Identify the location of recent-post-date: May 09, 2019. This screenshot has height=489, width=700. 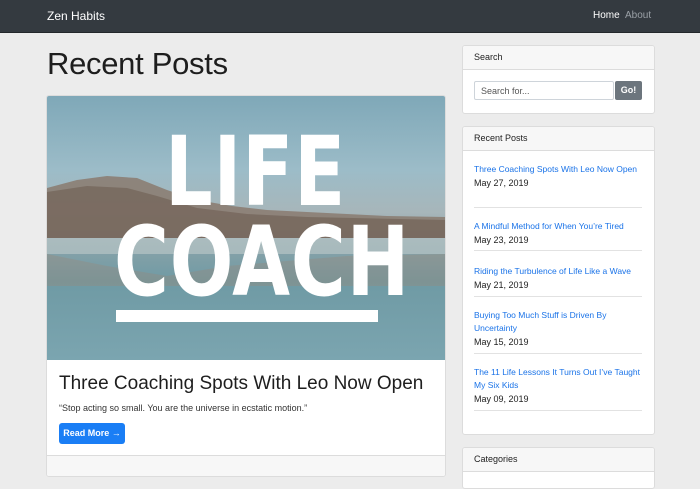
(501, 399).